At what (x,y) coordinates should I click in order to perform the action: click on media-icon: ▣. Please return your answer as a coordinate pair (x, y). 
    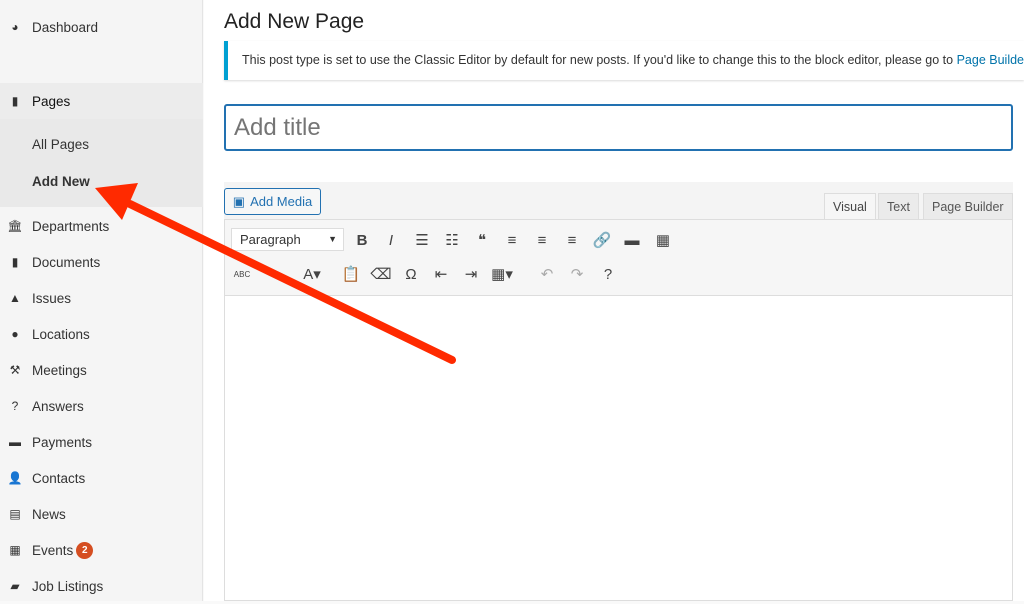
    Looking at the image, I should click on (239, 201).